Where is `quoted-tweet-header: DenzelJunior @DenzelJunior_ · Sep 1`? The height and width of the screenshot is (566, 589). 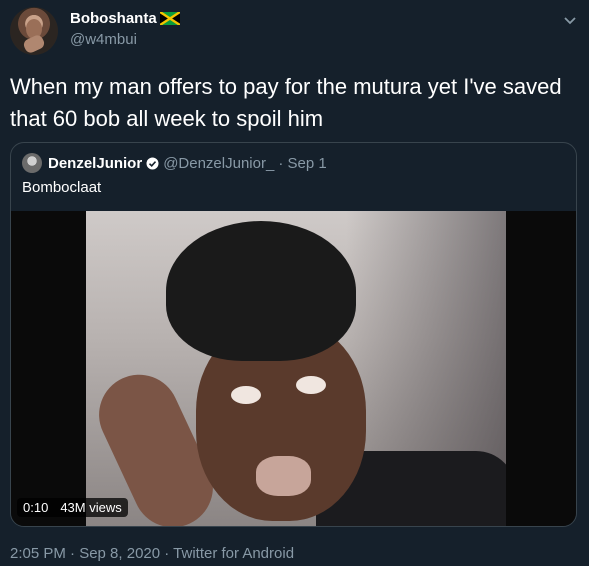
quoted-tweet-header: DenzelJunior @DenzelJunior_ · Sep 1 is located at coordinates (174, 163).